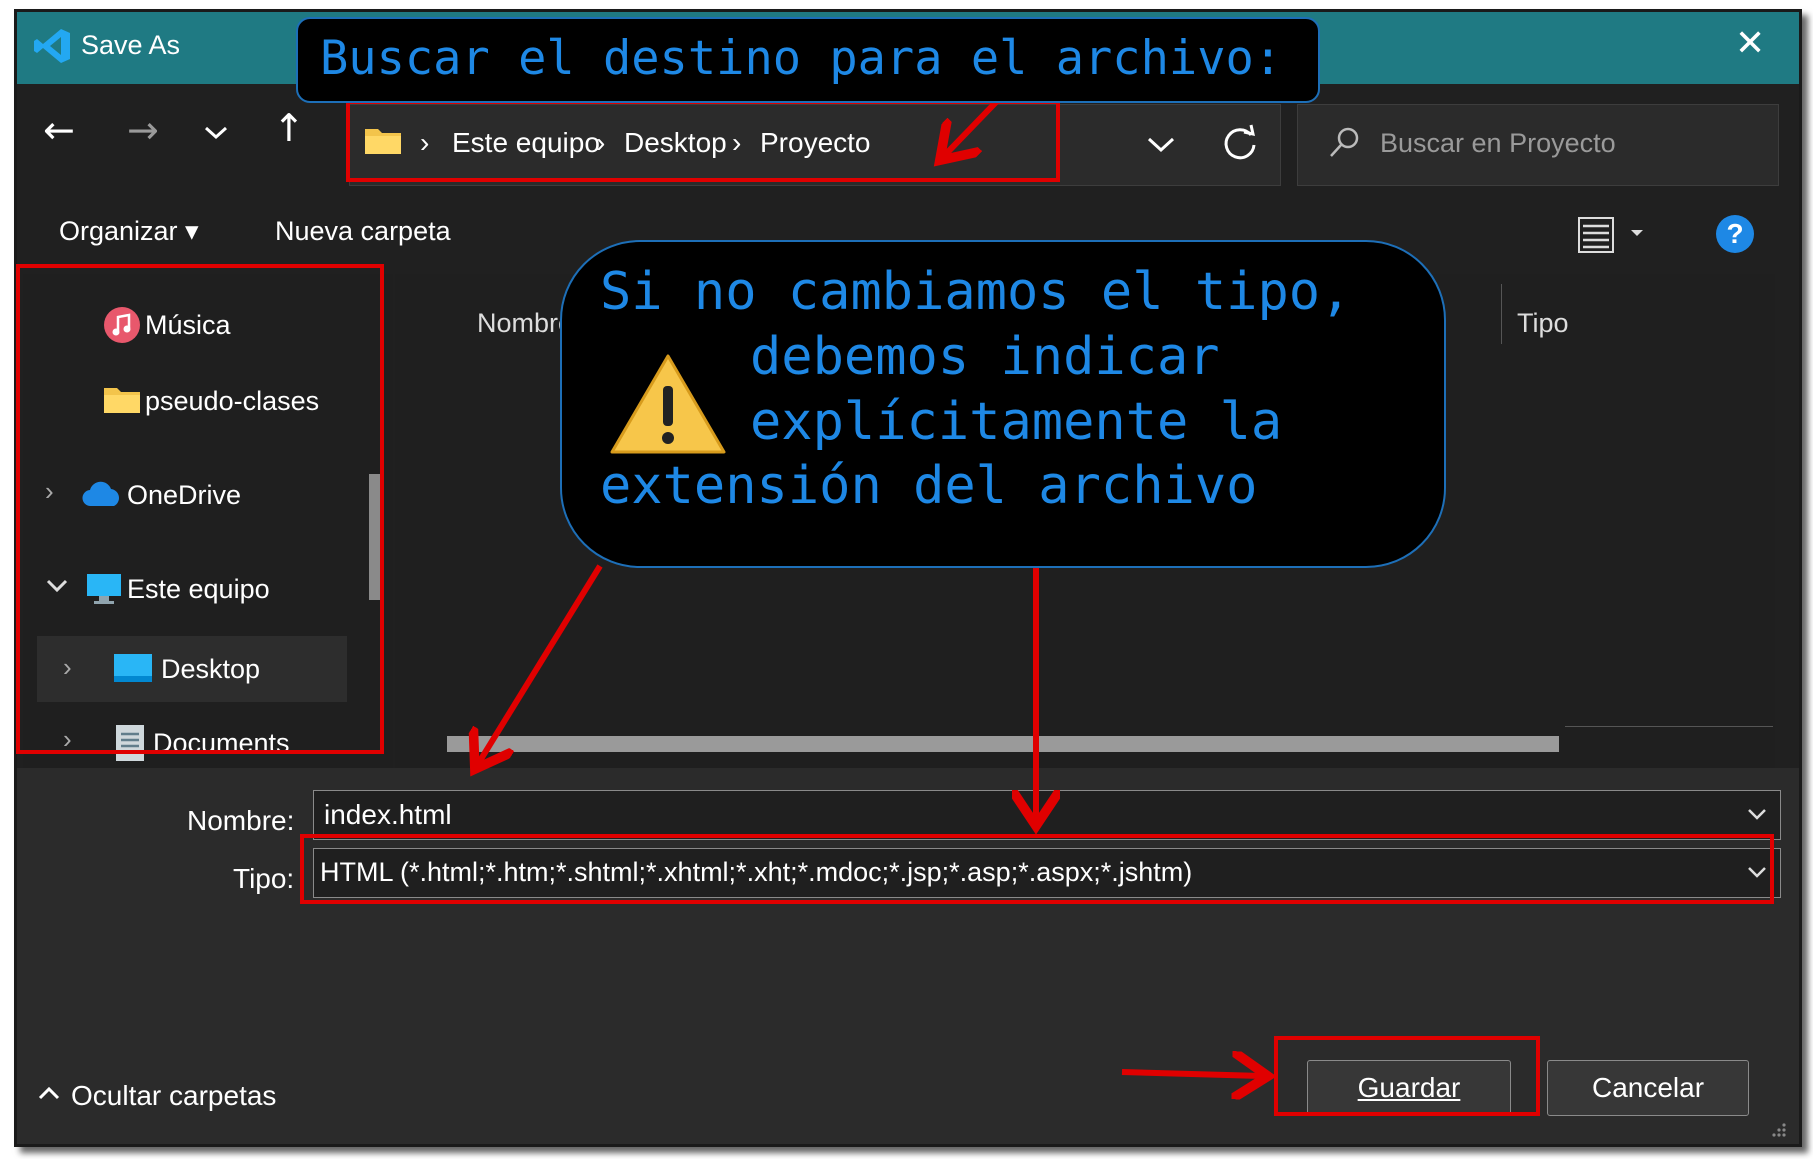 Image resolution: width=1813 pixels, height=1159 pixels. I want to click on callout-destination: Buscar el destino para el archivo:, so click(808, 60).